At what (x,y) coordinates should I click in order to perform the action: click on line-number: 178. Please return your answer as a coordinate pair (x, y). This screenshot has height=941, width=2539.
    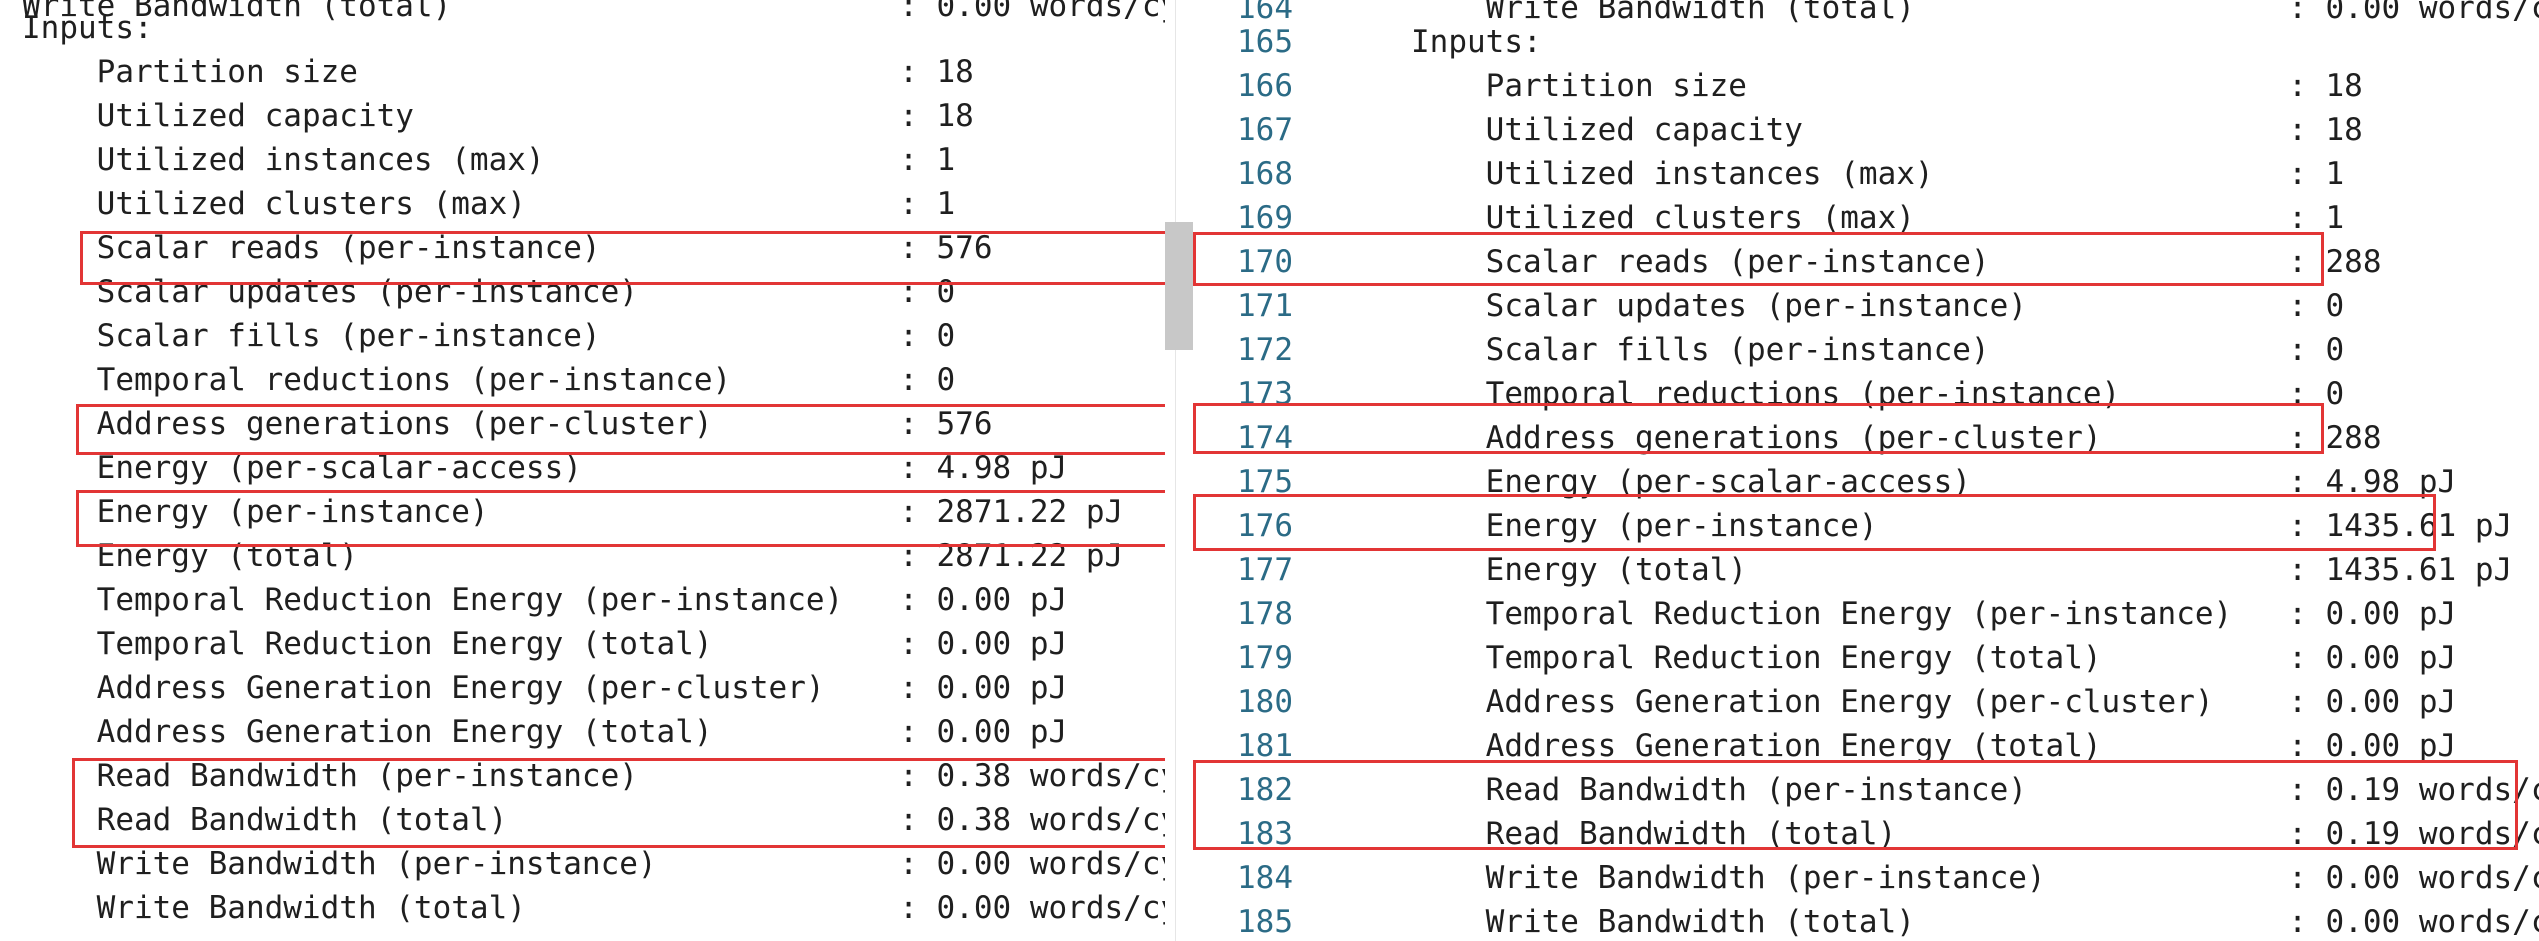
    Looking at the image, I should click on (1265, 614).